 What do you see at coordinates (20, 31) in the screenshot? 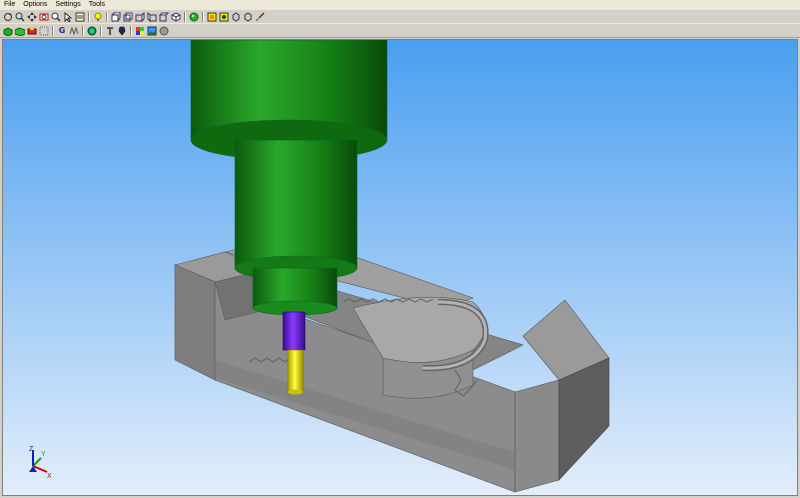
I see `part-green-icon` at bounding box center [20, 31].